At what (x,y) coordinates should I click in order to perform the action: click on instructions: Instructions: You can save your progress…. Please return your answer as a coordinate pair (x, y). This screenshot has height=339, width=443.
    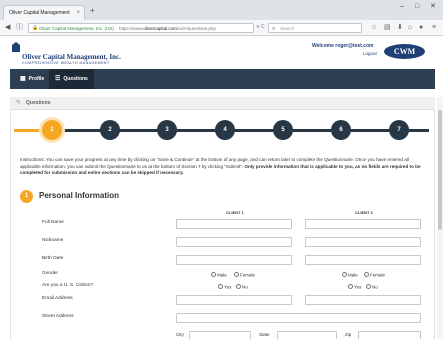
    Looking at the image, I should click on (224, 167).